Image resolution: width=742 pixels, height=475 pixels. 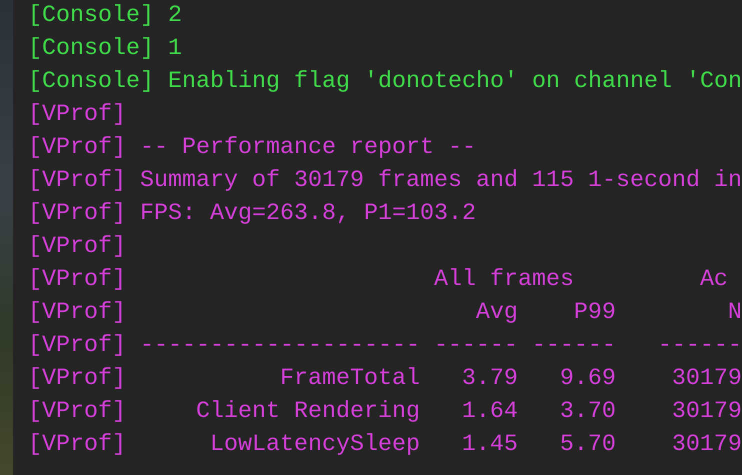 I want to click on table-cell-text: LowLatencySleep, so click(x=314, y=445).